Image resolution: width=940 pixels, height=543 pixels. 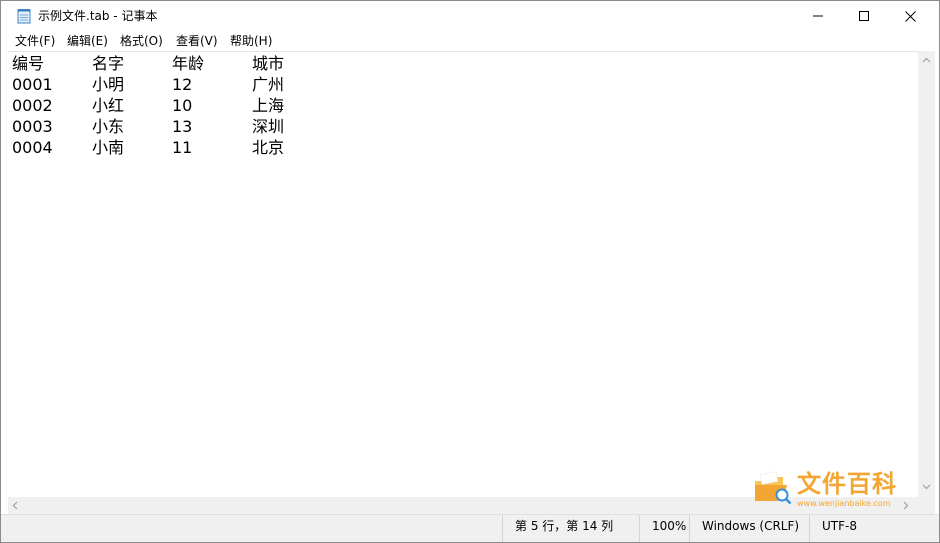 I want to click on minimize-icon, so click(x=818, y=16).